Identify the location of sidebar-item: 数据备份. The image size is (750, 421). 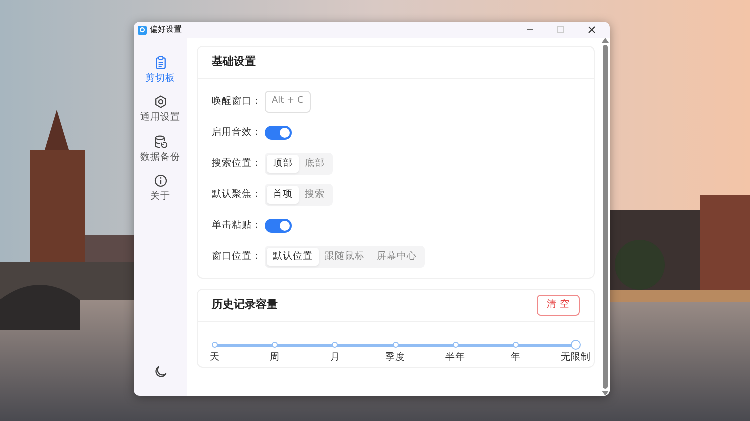
(160, 149).